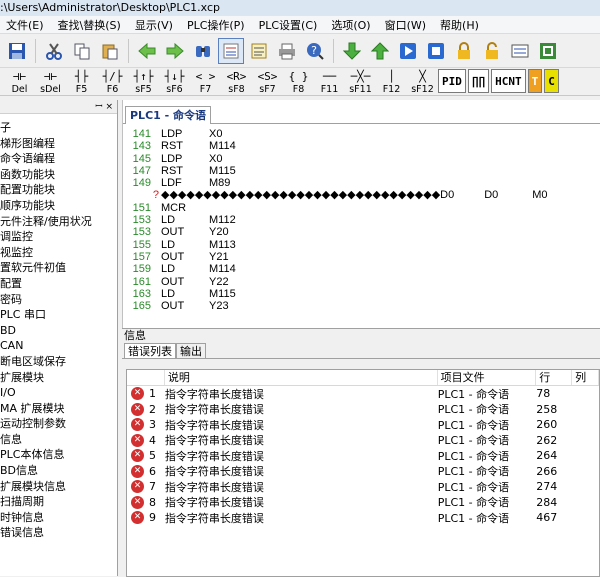 The image size is (600, 577). What do you see at coordinates (203, 51) in the screenshot?
I see `find-icon` at bounding box center [203, 51].